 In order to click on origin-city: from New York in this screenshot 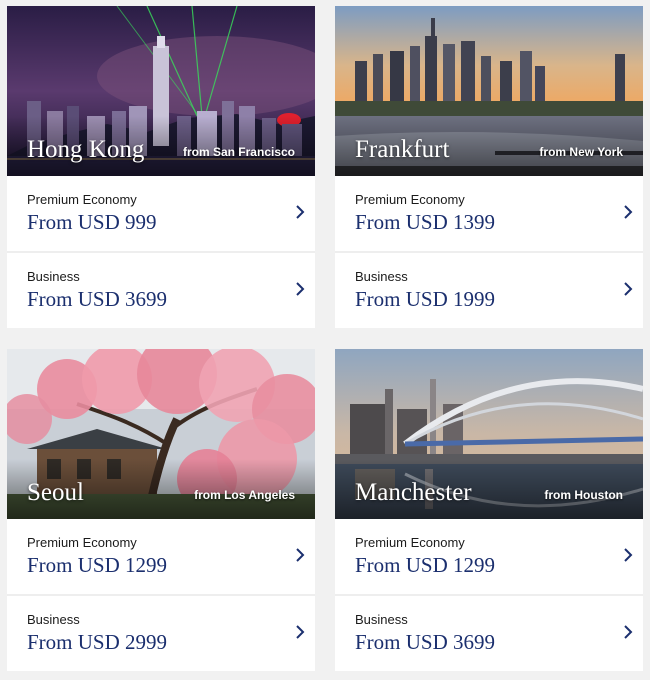, I will do `click(581, 152)`.